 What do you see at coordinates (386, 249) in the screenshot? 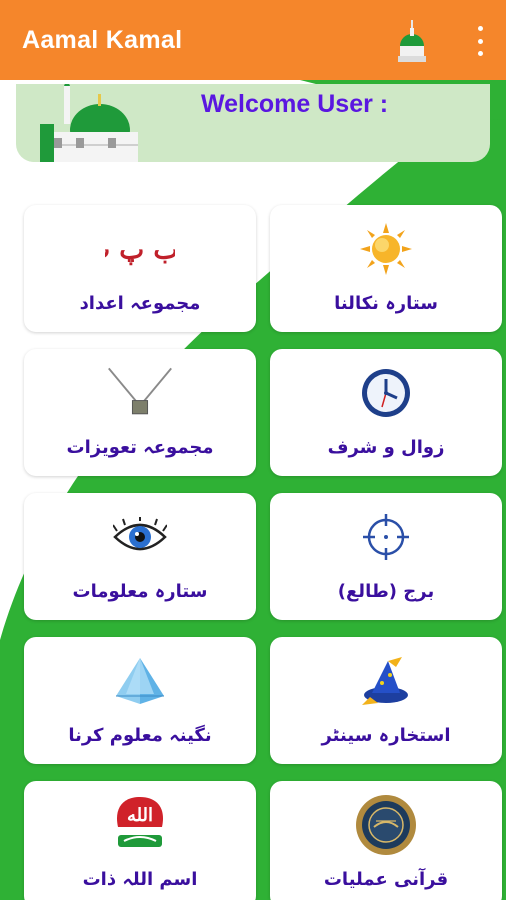
I see `sun-icon` at bounding box center [386, 249].